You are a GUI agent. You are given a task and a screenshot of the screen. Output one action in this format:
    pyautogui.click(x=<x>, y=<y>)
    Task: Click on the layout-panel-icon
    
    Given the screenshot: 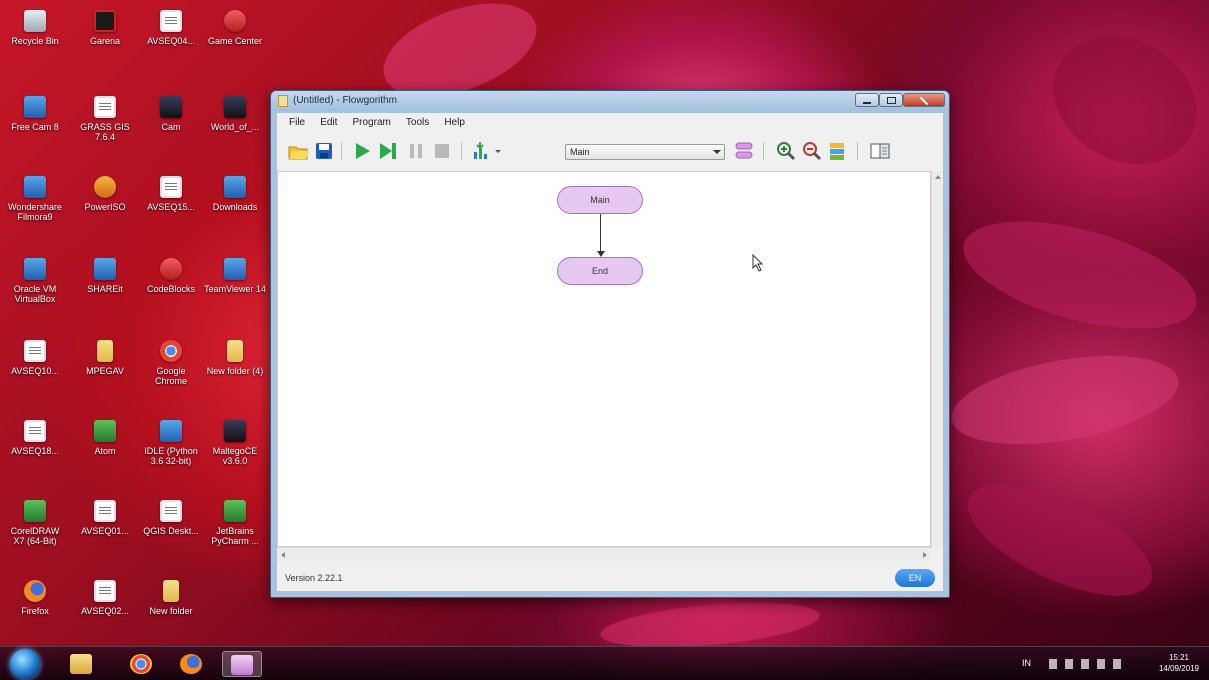 What is the action you would take?
    pyautogui.click(x=880, y=151)
    